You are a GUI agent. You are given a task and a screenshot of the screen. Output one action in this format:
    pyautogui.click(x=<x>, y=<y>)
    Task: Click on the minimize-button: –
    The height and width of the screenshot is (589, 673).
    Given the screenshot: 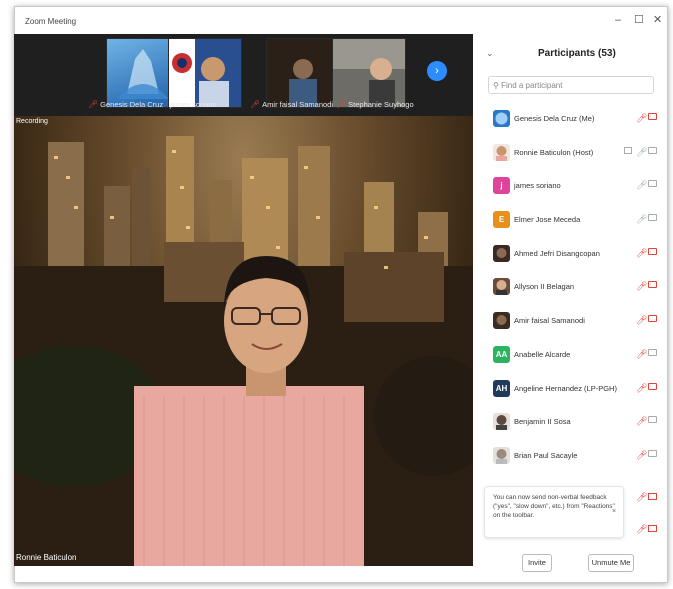 What is the action you would take?
    pyautogui.click(x=618, y=20)
    